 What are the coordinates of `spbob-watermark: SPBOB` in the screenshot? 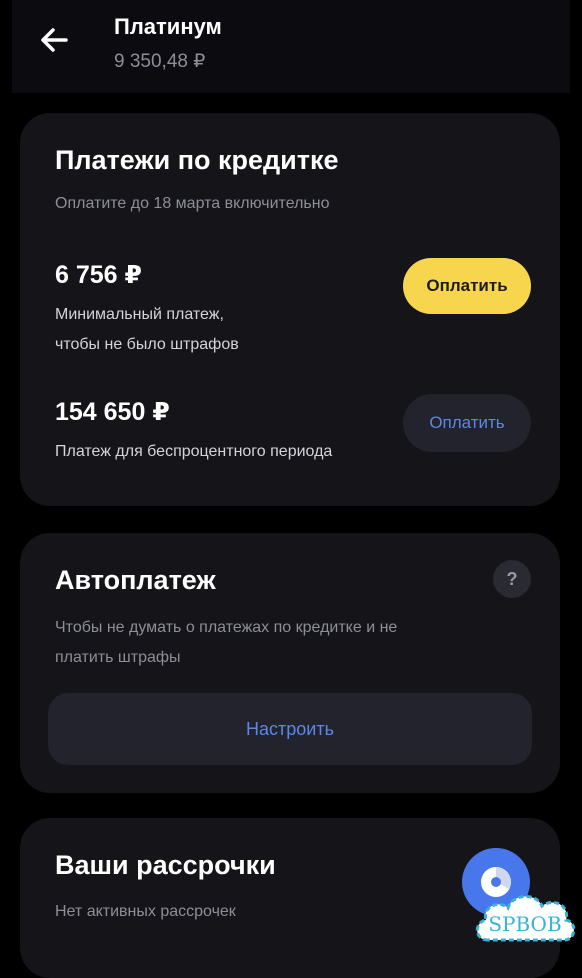 It's located at (526, 921).